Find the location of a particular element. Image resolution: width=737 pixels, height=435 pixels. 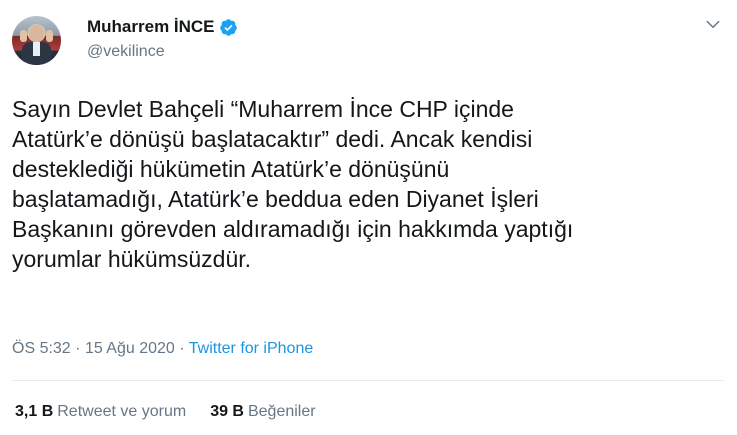

retweets-stat: 3,1 B Retweet ve yorum is located at coordinates (100, 412).